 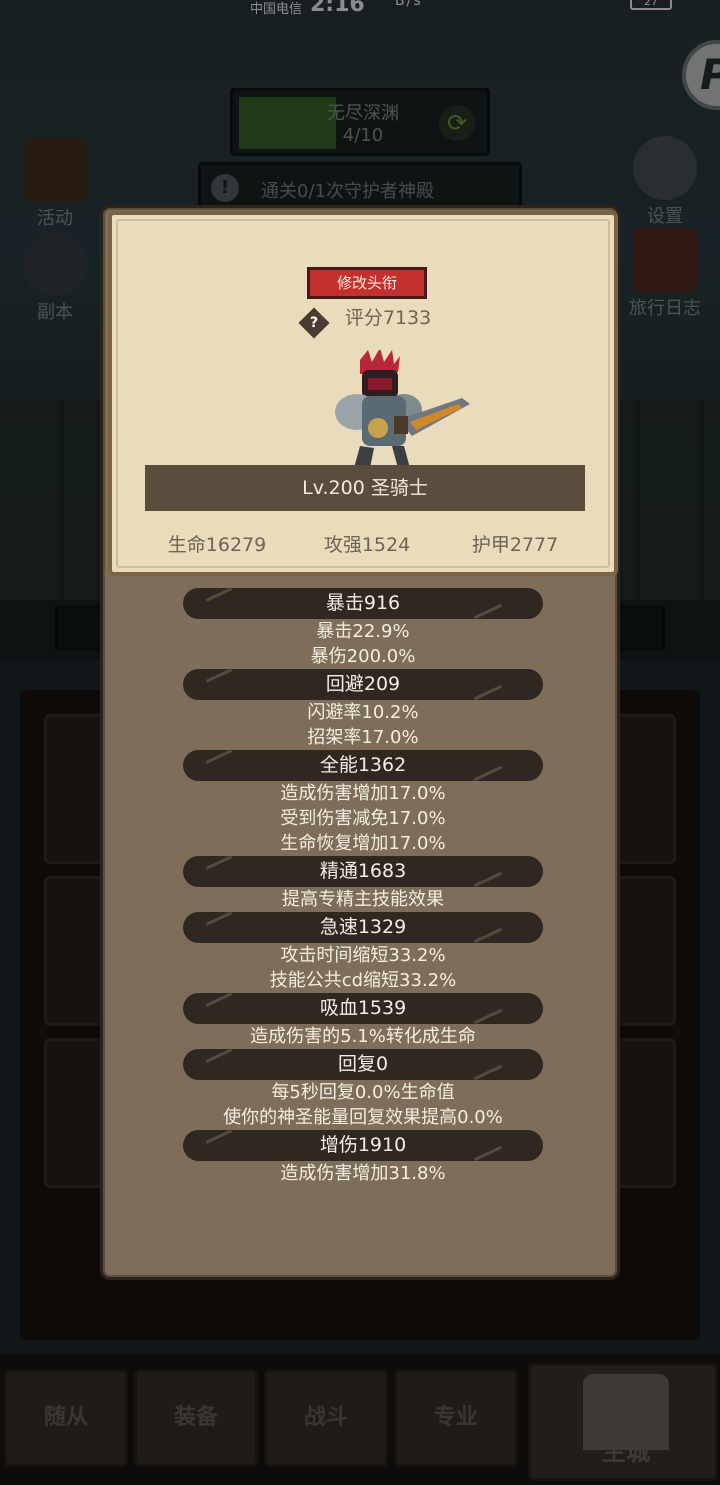 What do you see at coordinates (515, 545) in the screenshot?
I see `armor-stat: 护甲2777` at bounding box center [515, 545].